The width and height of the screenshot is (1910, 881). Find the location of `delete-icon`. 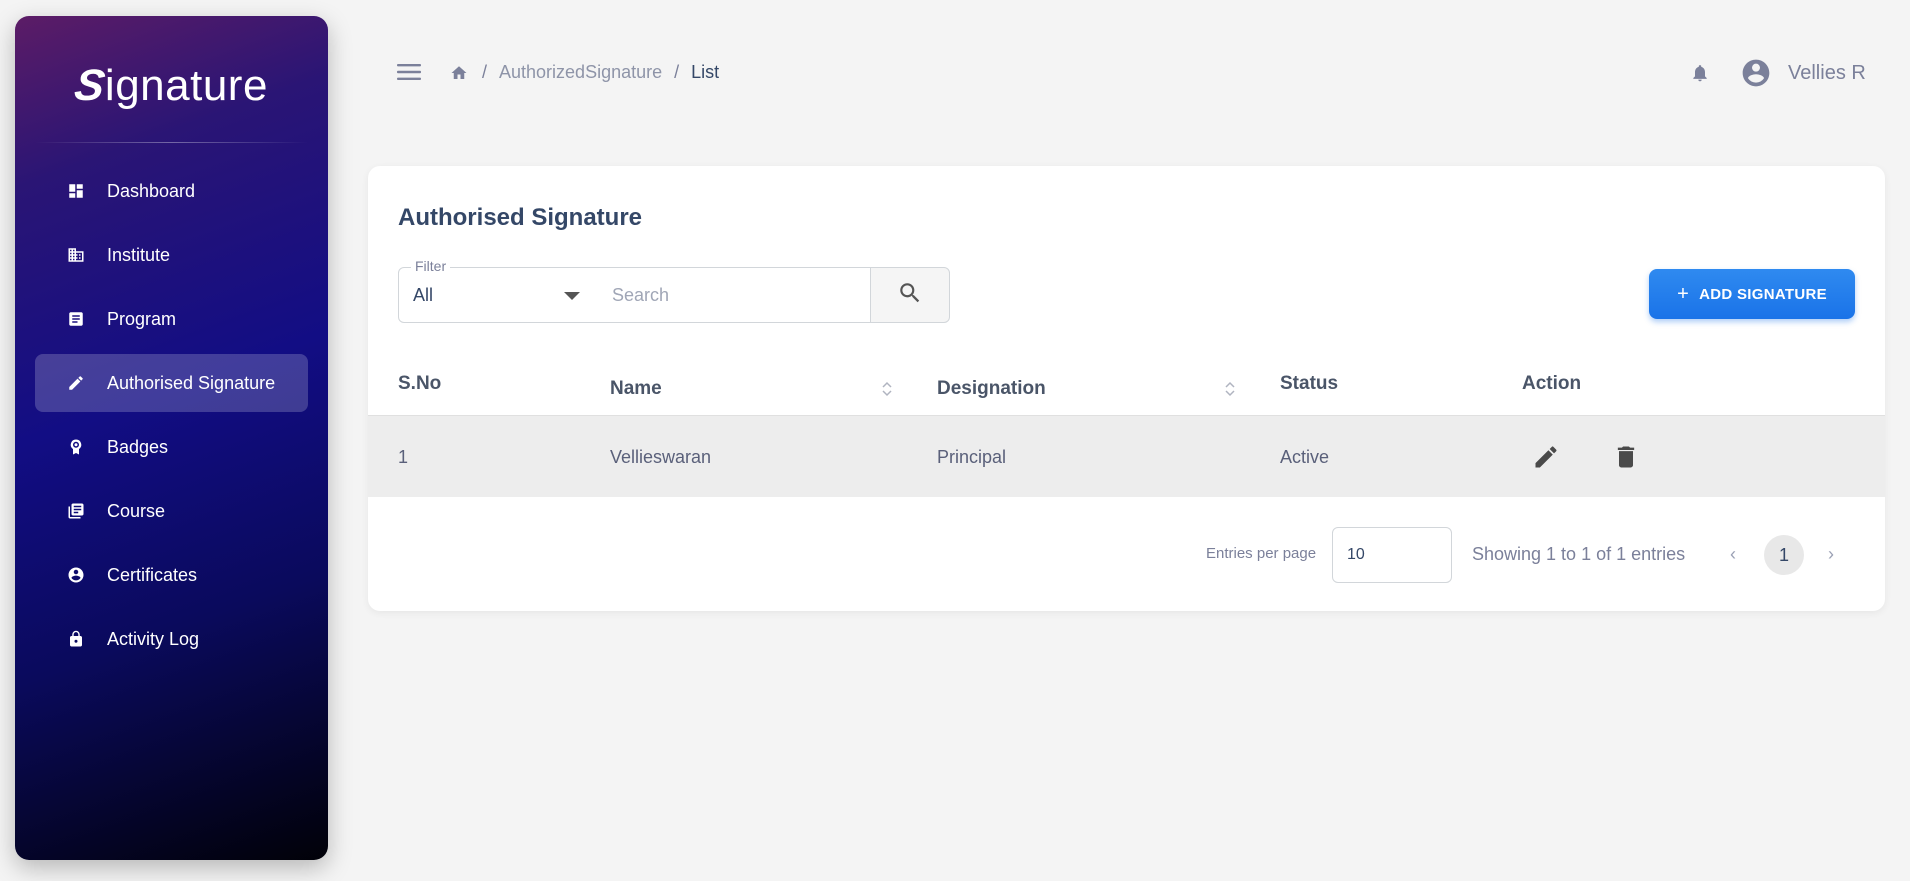

delete-icon is located at coordinates (1626, 457).